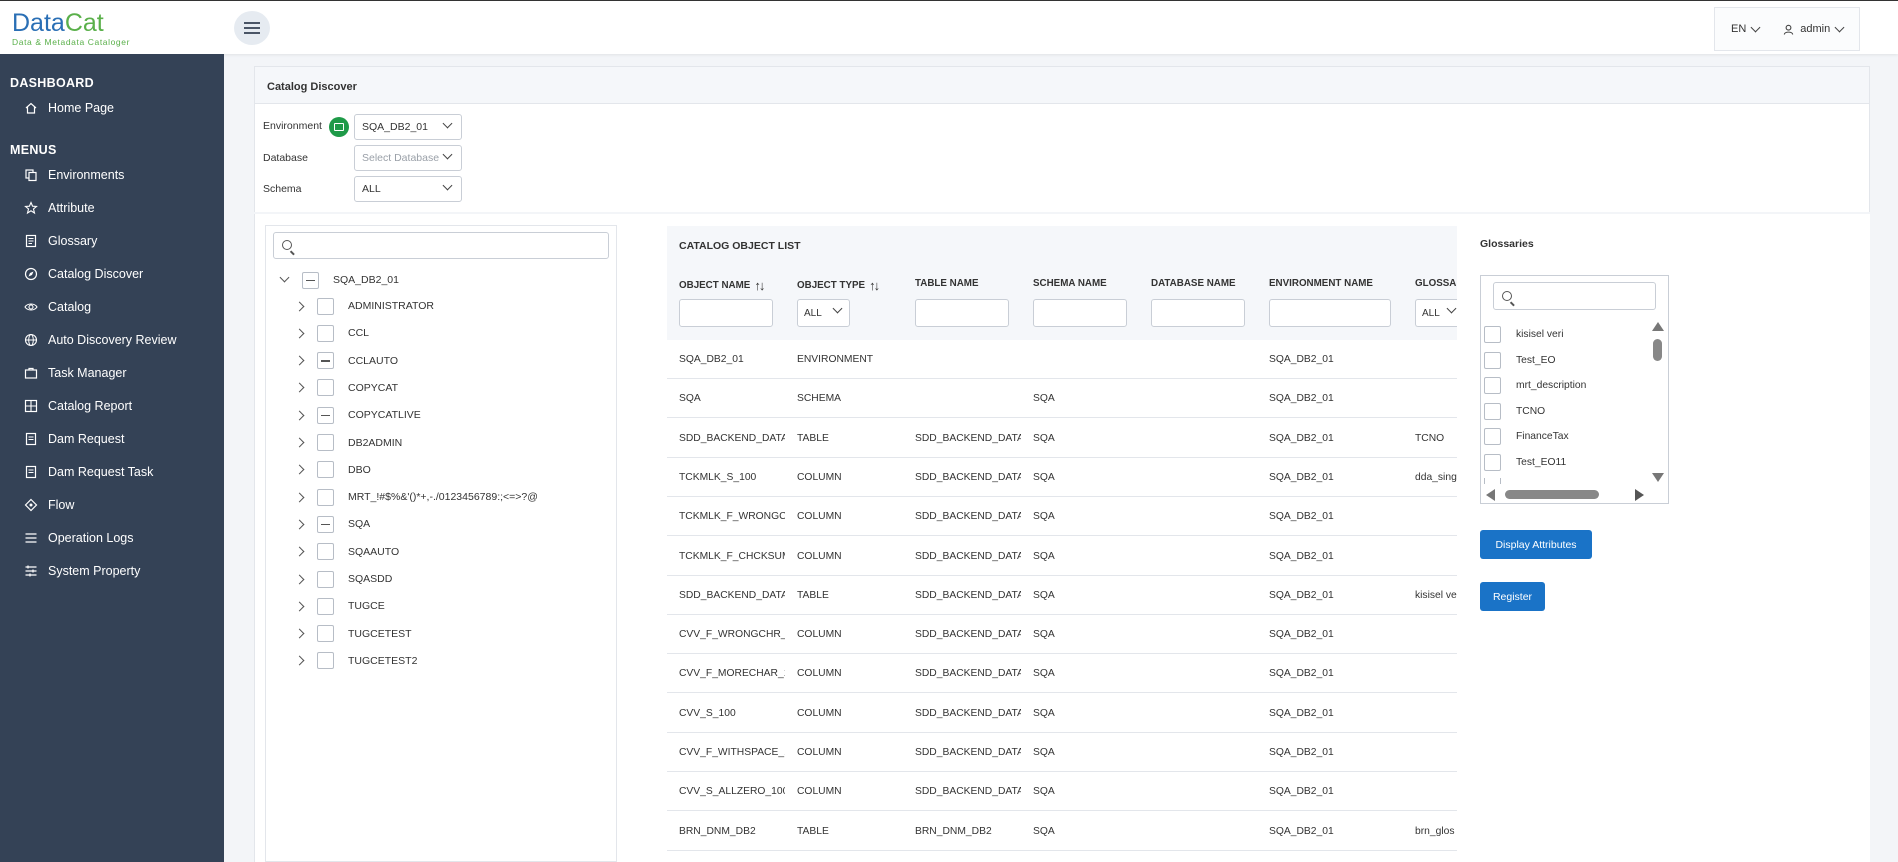 The image size is (1898, 862). I want to click on sidebar-item-dam-request-task: Dam Request Task, so click(88, 472).